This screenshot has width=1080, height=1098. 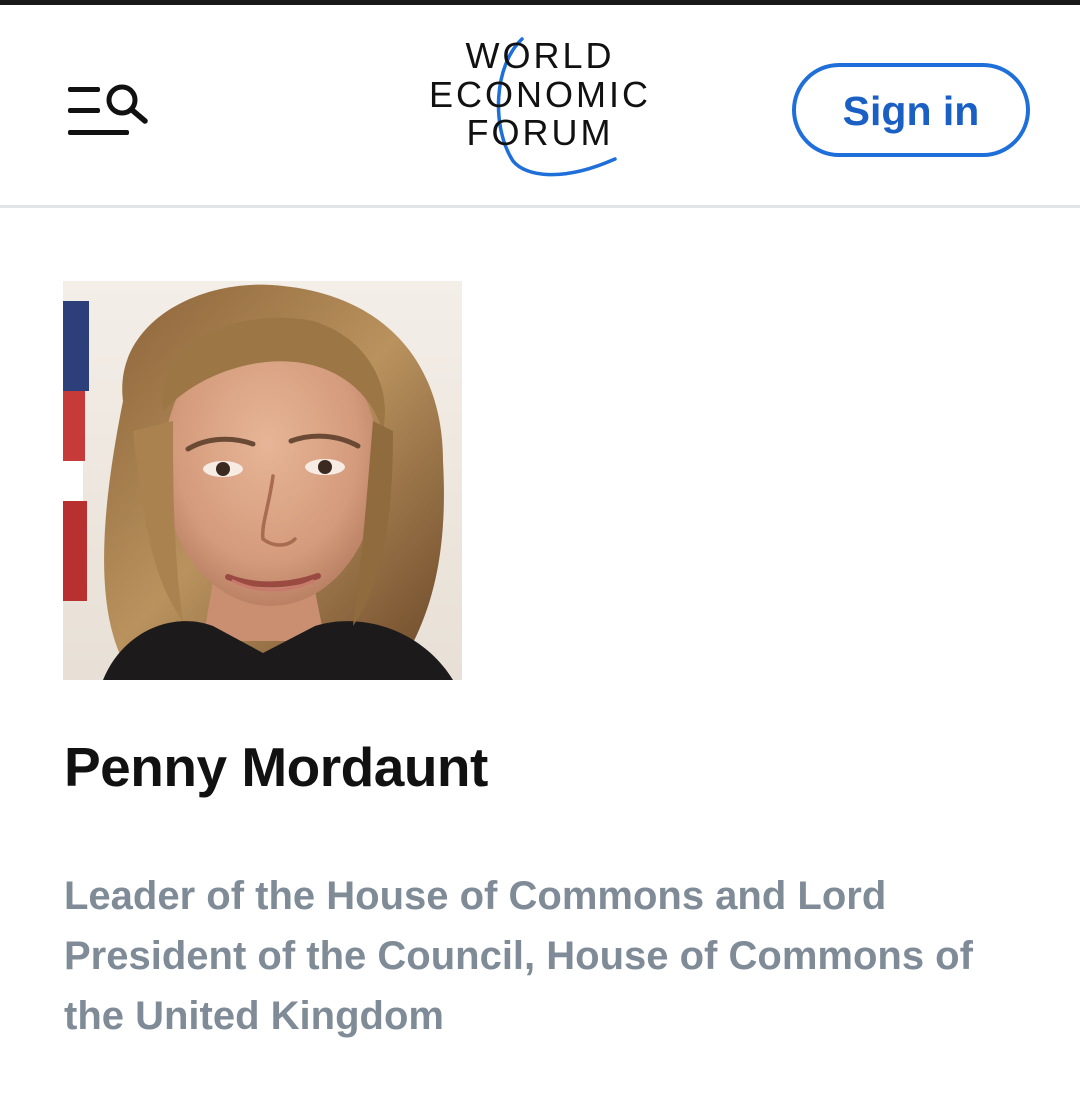 What do you see at coordinates (540, 132) in the screenshot?
I see `logo-line-3: FORUM` at bounding box center [540, 132].